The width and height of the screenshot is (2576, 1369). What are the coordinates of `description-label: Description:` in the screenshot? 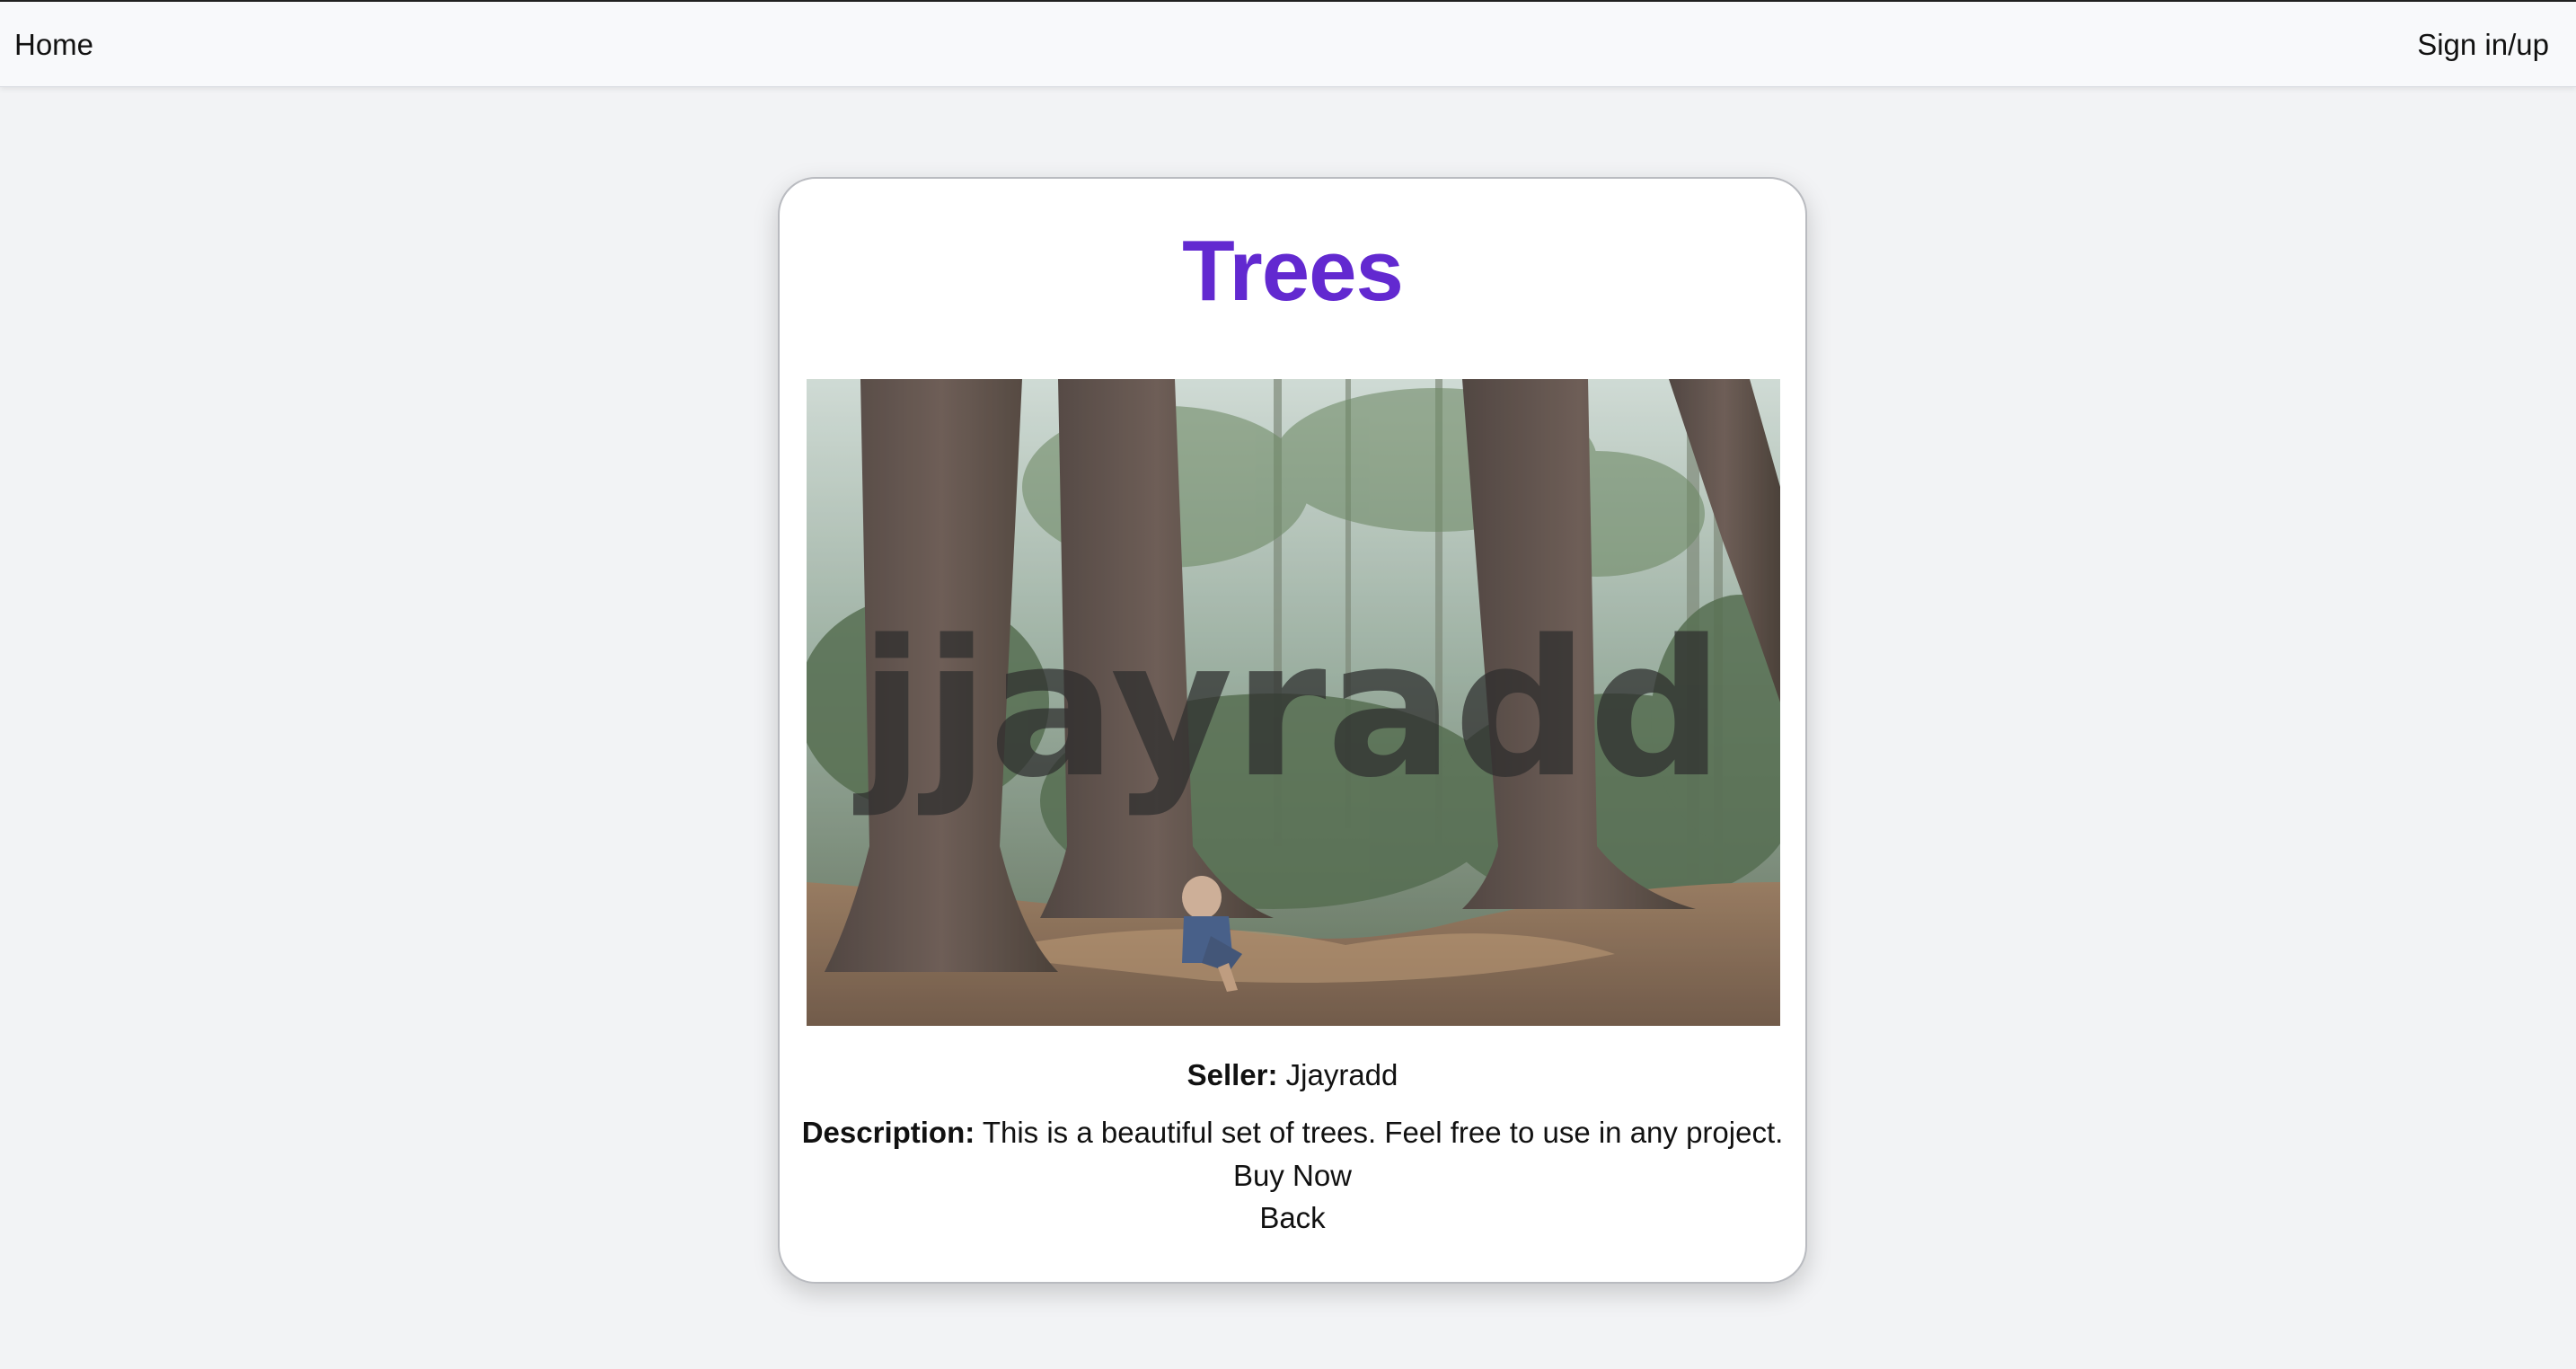 It's located at (888, 1132).